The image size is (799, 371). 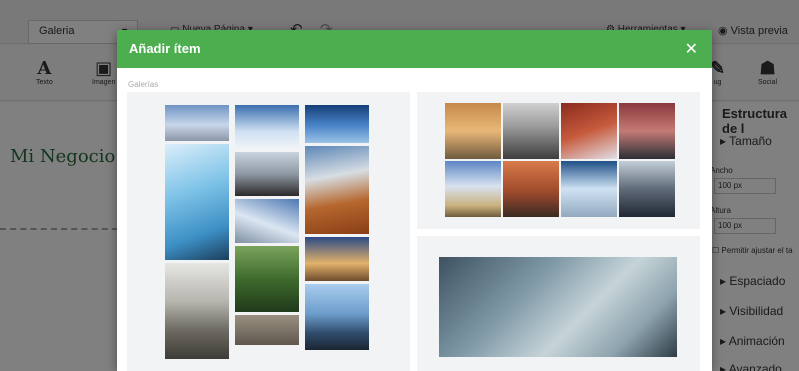 I want to click on height-unit: px, so click(x=738, y=225).